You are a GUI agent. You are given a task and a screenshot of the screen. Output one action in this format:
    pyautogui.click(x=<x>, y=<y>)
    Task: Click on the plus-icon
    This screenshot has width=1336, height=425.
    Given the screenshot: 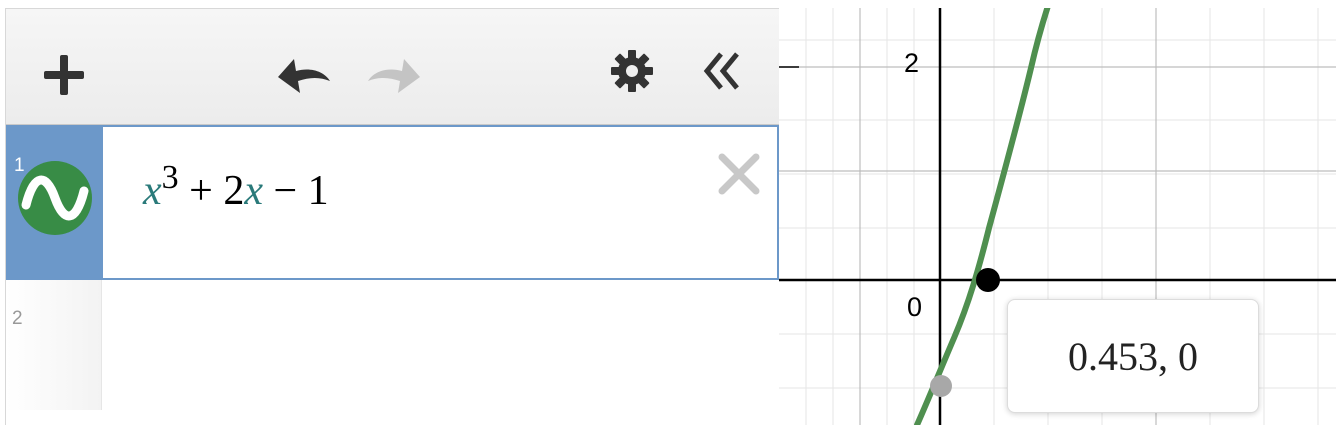 What is the action you would take?
    pyautogui.click(x=64, y=75)
    